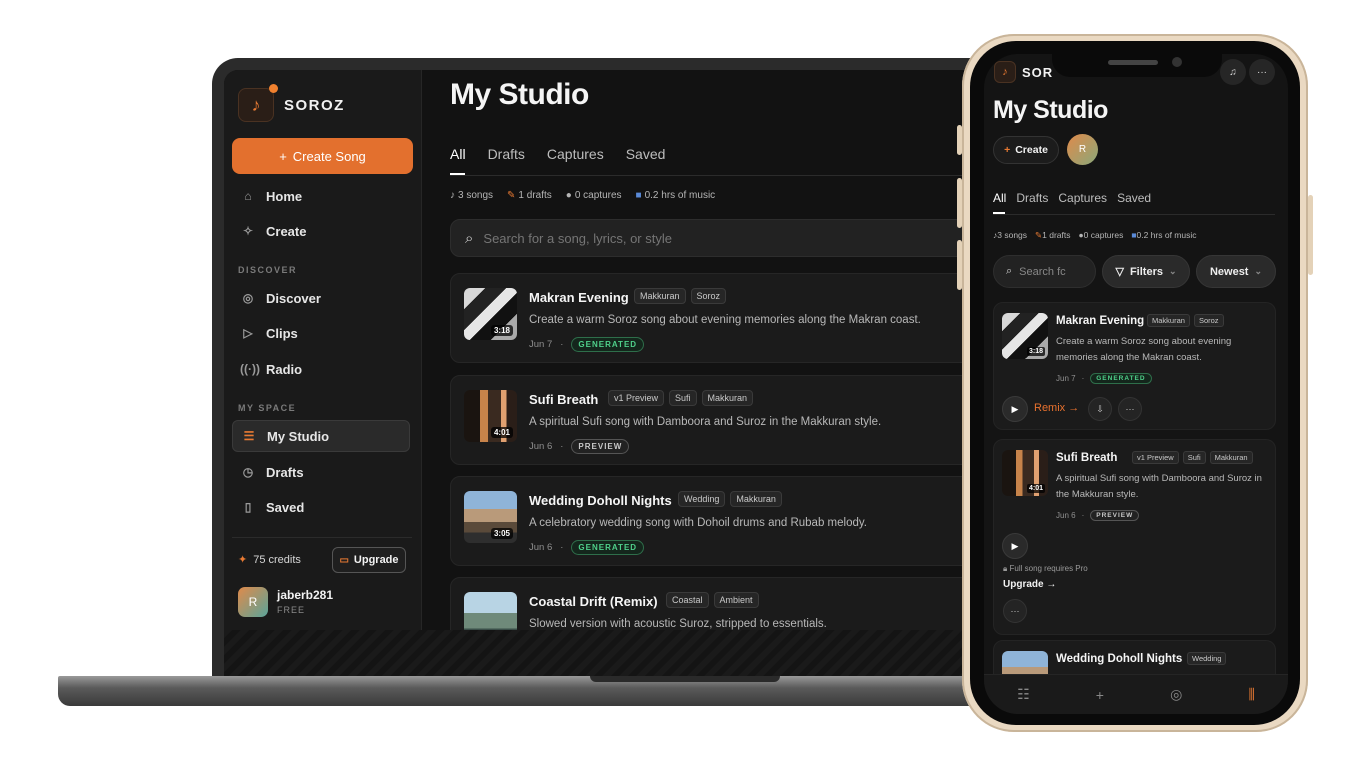 Image resolution: width=1366 pixels, height=768 pixels. I want to click on song-tags: Makkuran Soroz, so click(1185, 320).